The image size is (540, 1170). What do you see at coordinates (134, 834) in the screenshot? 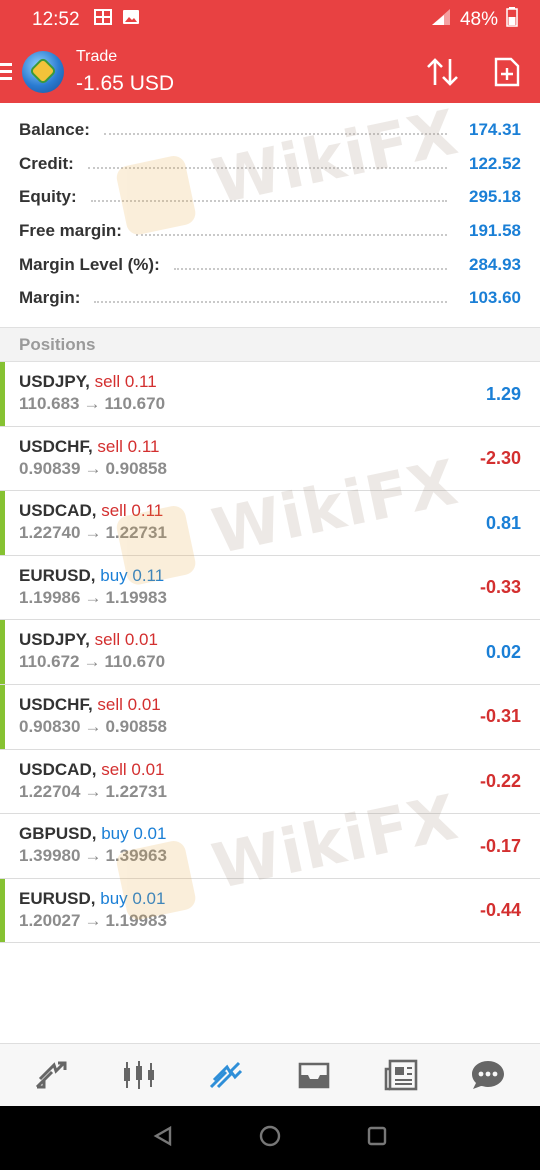
I see `position-side: buy 0.01` at bounding box center [134, 834].